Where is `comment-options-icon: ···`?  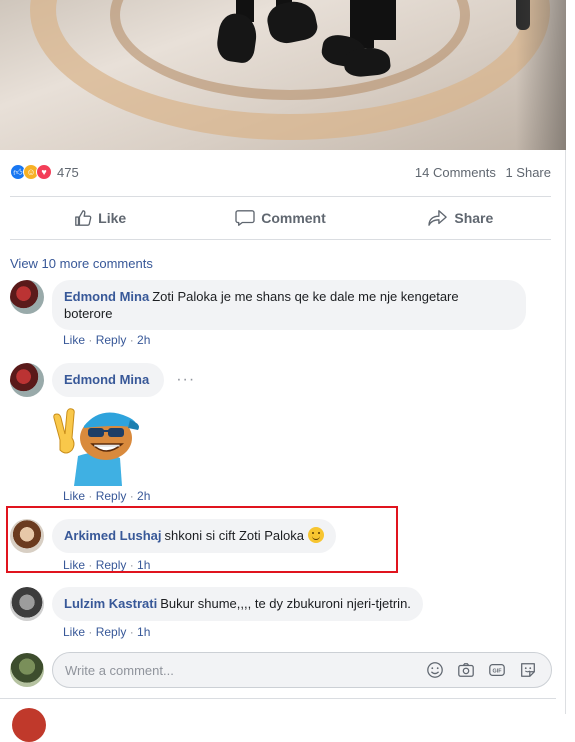 comment-options-icon: ··· is located at coordinates (185, 380).